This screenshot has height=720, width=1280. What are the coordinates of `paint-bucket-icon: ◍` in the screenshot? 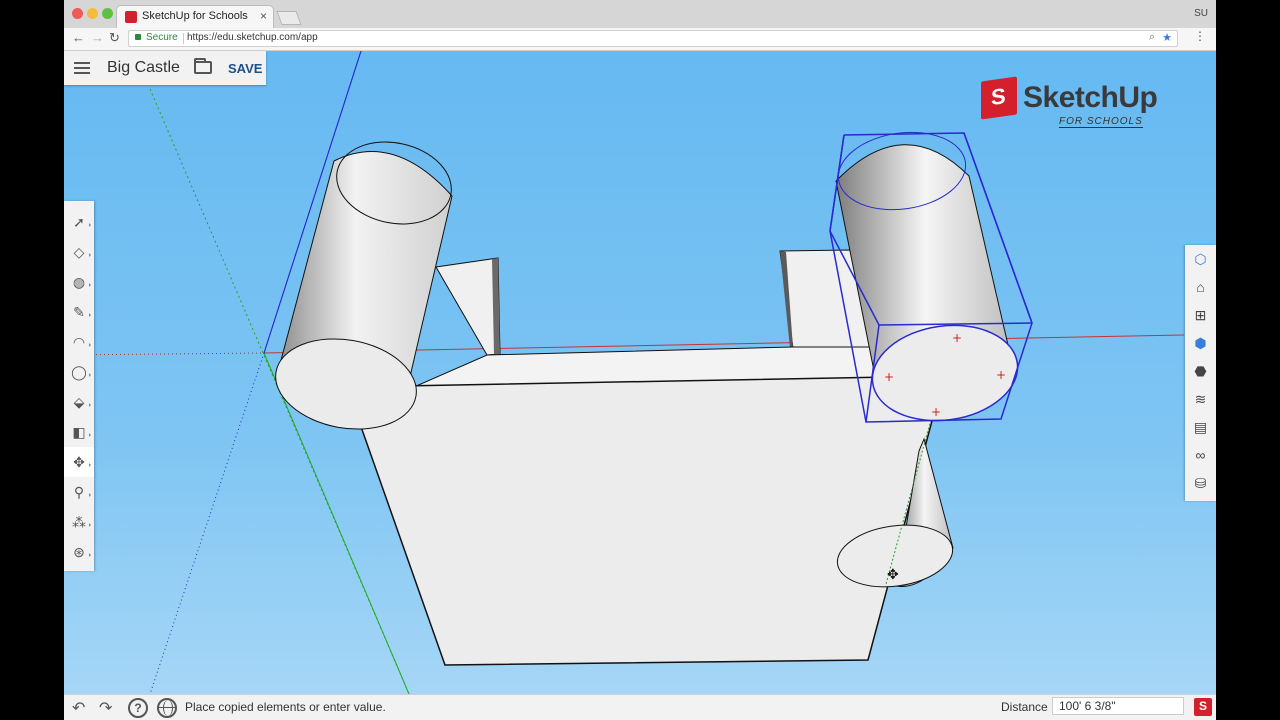 It's located at (79, 281).